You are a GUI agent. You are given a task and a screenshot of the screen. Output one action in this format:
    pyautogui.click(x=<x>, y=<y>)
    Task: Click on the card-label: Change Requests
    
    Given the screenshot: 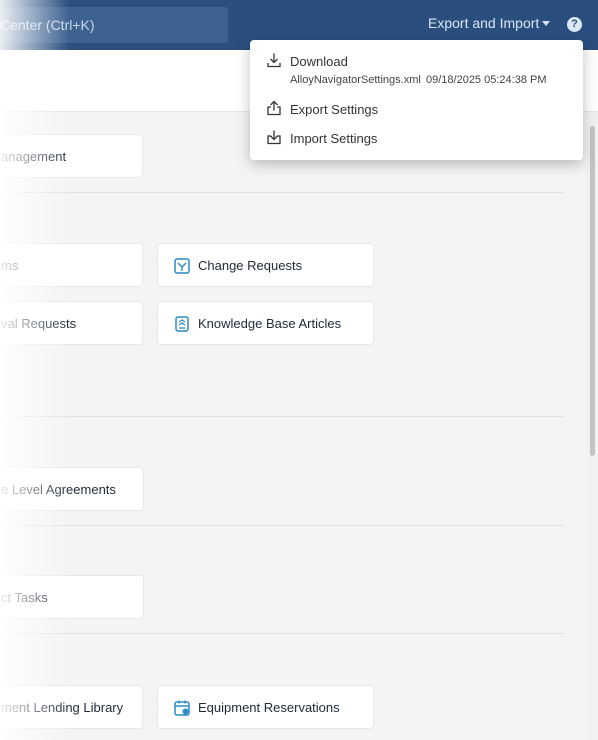 What is the action you would take?
    pyautogui.click(x=250, y=265)
    